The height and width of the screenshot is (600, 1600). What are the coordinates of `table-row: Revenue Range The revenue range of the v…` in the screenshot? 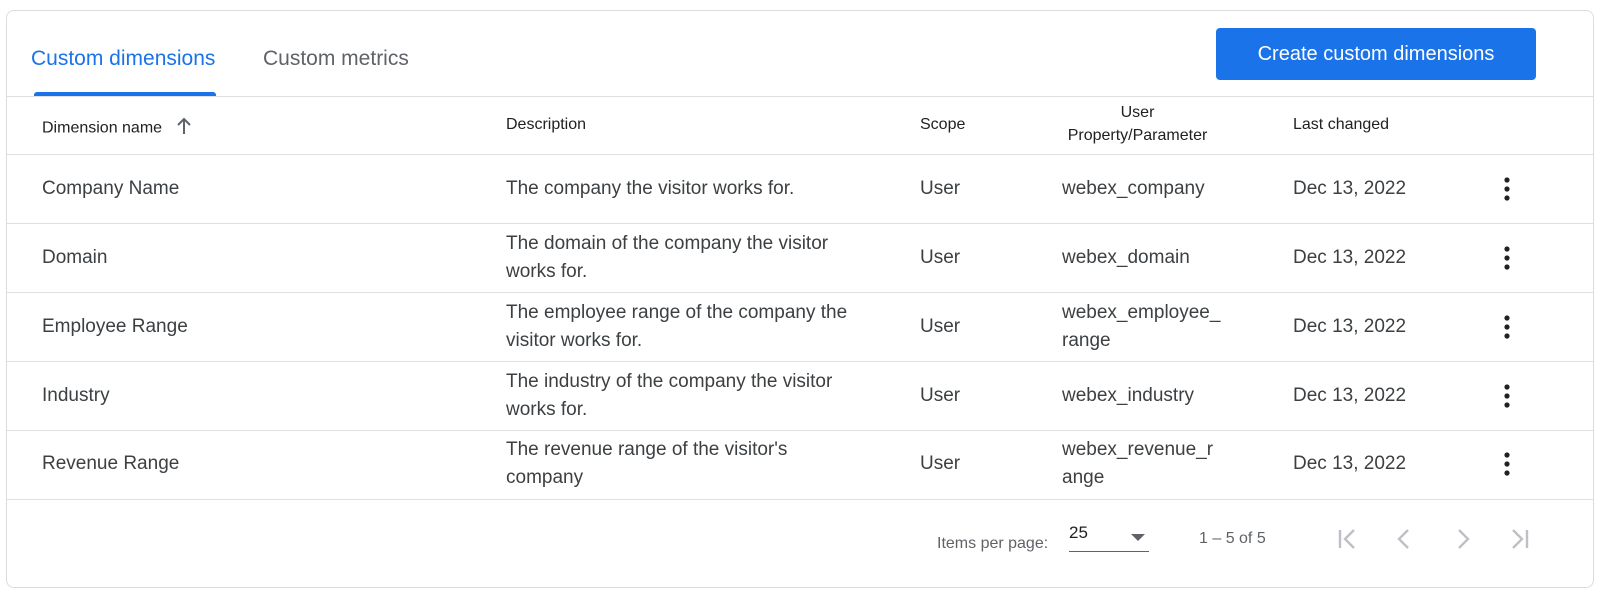 It's located at (800, 465).